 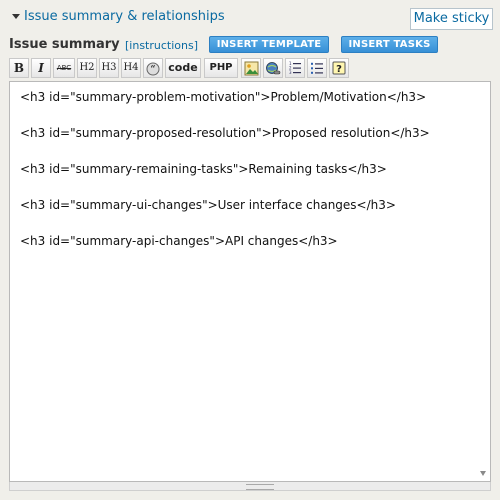 I want to click on heading-3-icon: H3, so click(x=109, y=67).